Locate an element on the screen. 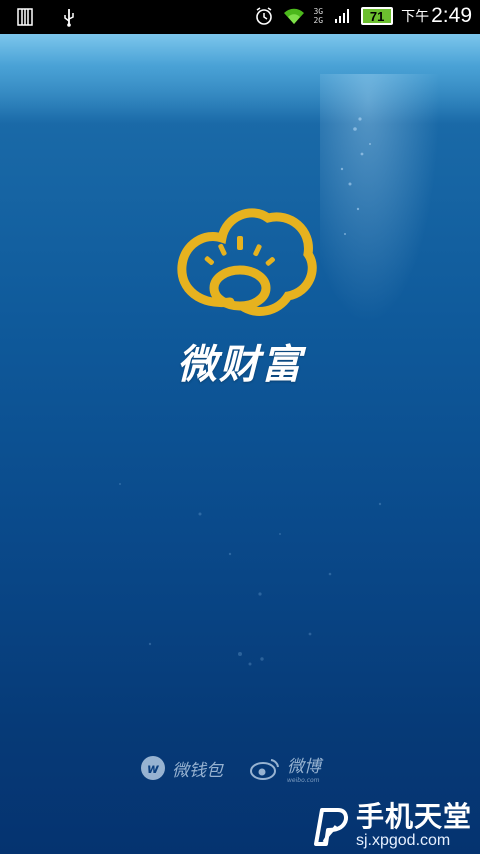  watermark-logo-icon is located at coordinates (330, 827).